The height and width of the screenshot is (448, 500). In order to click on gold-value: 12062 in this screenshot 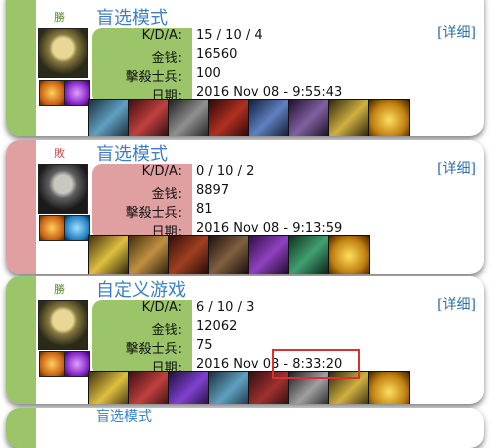, I will do `click(217, 326)`.